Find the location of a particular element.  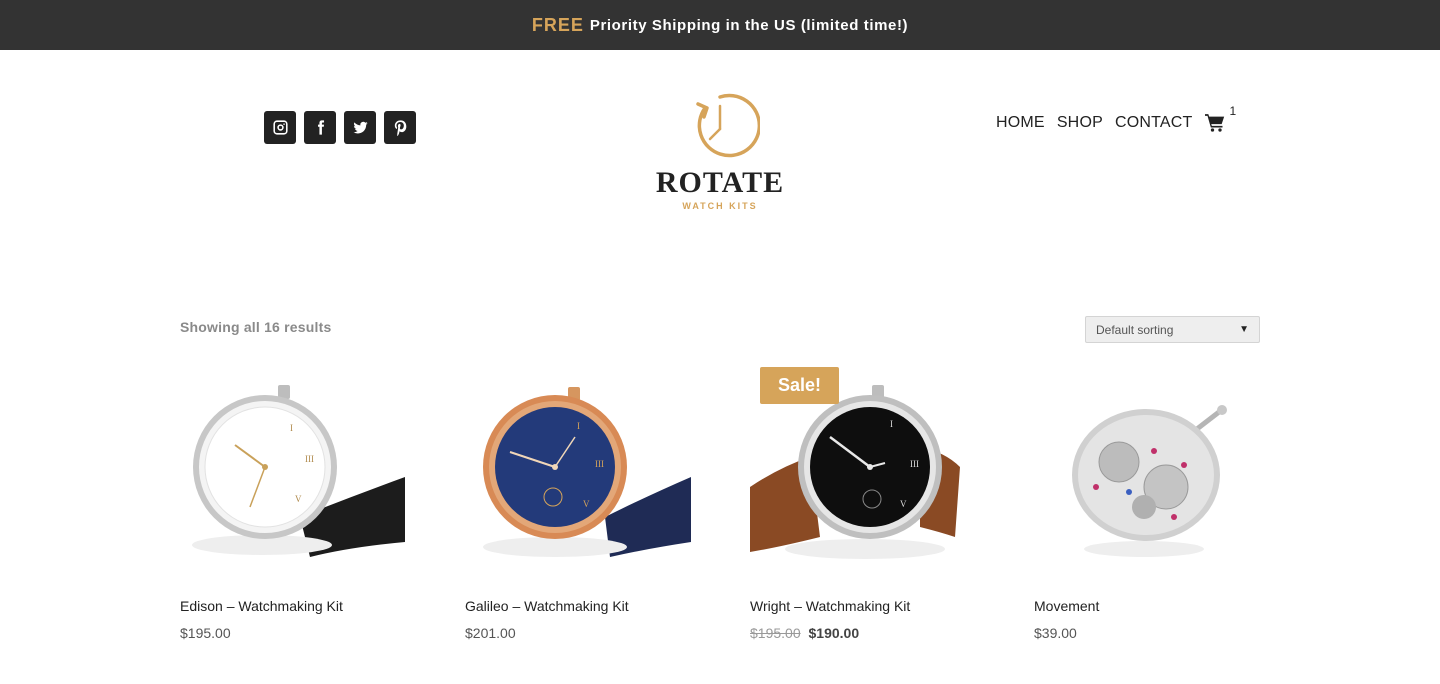

pinterest-icon is located at coordinates (400, 128).